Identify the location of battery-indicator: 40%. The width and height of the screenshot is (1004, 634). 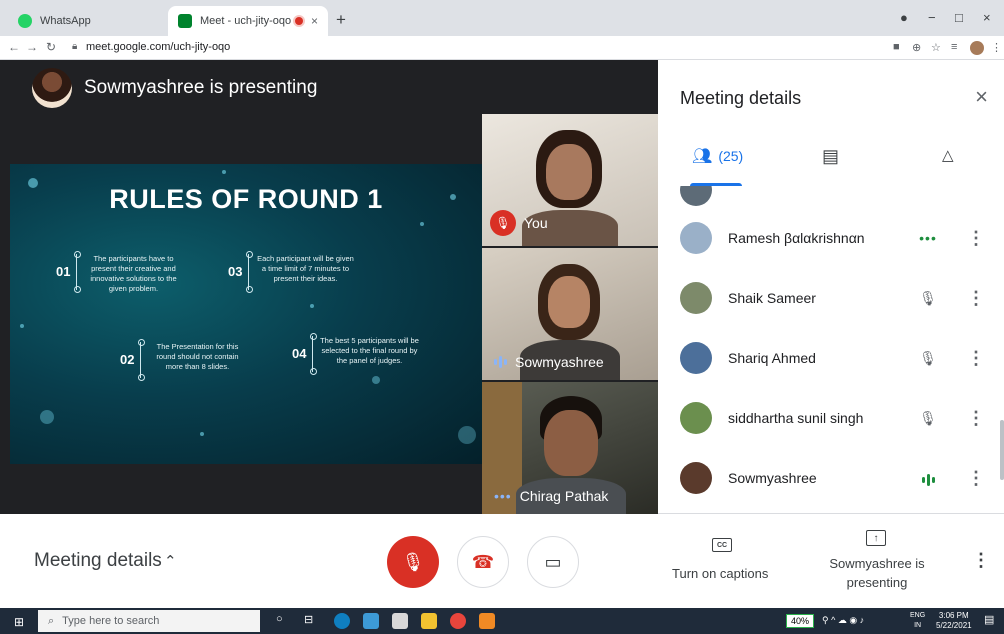
(800, 621).